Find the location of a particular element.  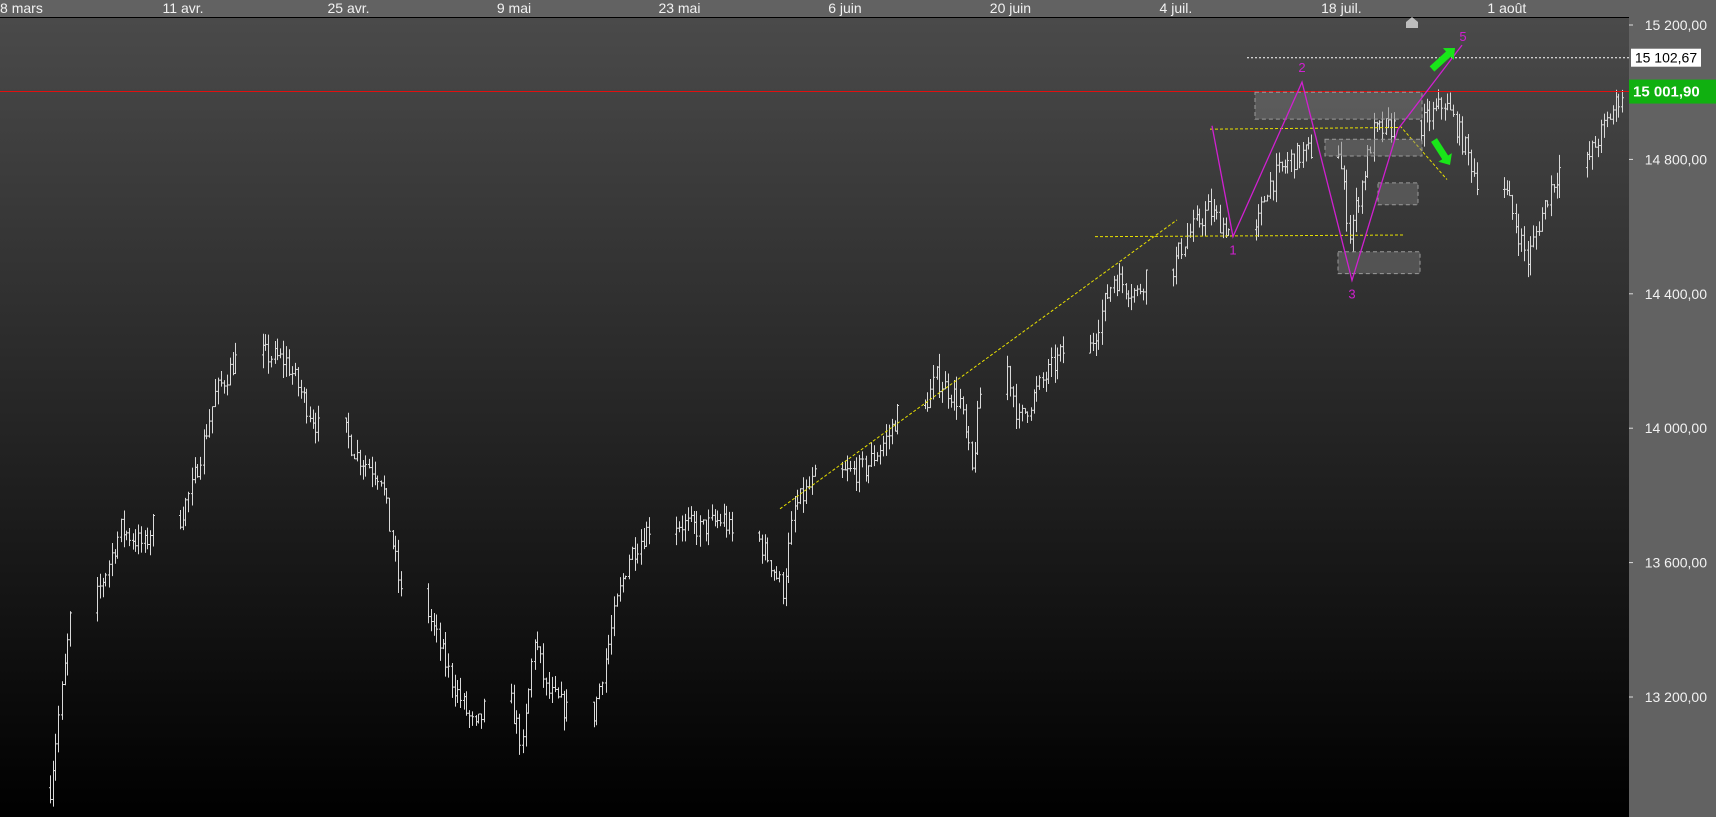

x-tick-label: 25 avr. is located at coordinates (348, 8).